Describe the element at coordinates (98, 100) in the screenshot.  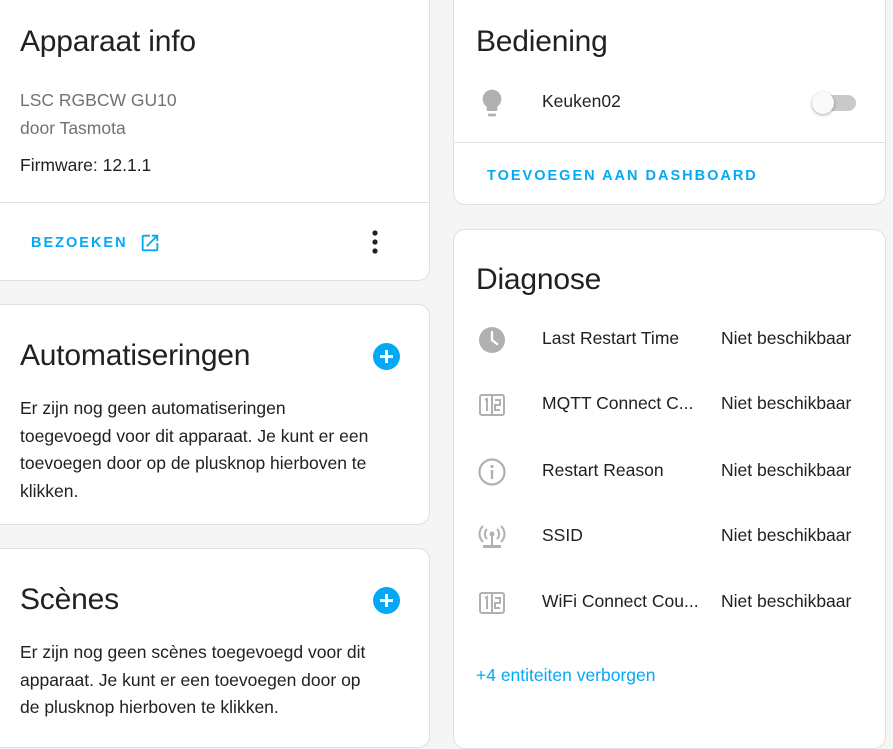
I see `device-model: LSC RGBCW GU10` at that location.